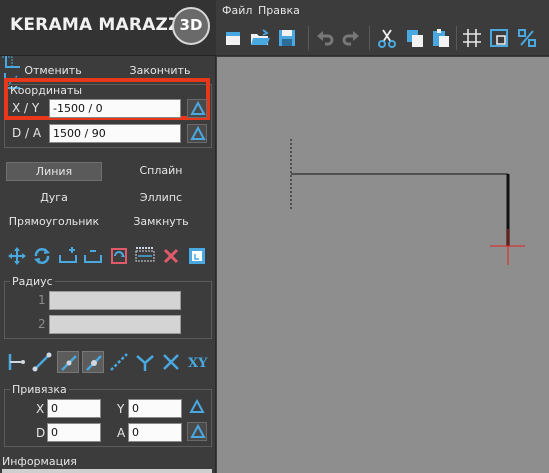 The height and width of the screenshot is (473, 549). Describe the element at coordinates (42, 300) in the screenshot. I see `radius-1-label: 1` at that location.